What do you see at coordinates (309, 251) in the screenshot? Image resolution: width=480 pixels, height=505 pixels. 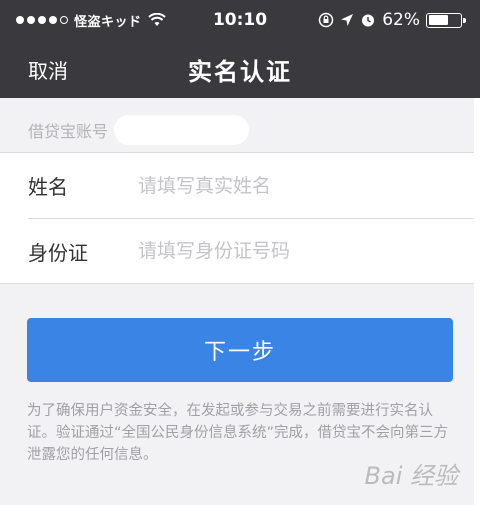 I see `id-number-input` at bounding box center [309, 251].